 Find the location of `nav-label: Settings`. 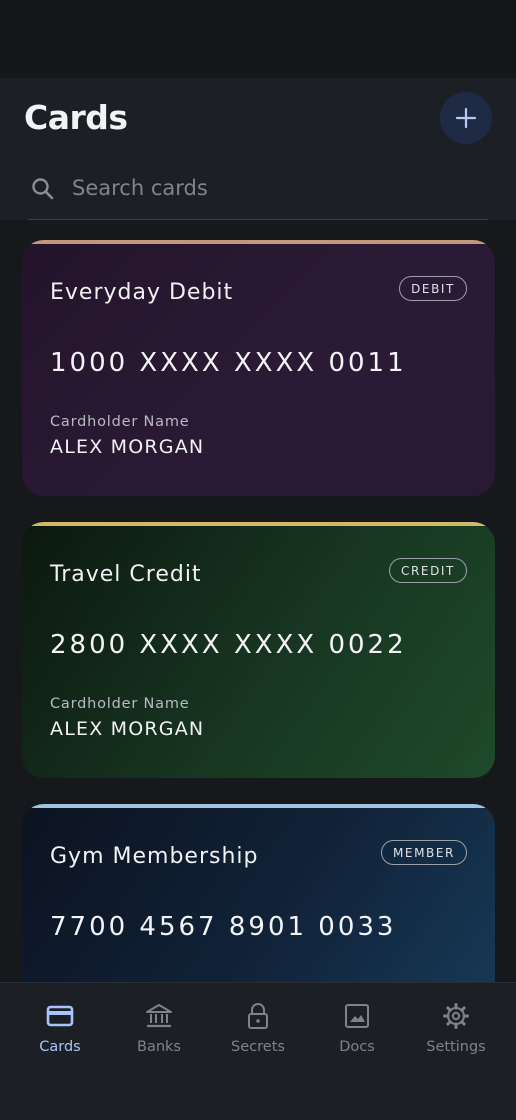

nav-label: Settings is located at coordinates (456, 1047).